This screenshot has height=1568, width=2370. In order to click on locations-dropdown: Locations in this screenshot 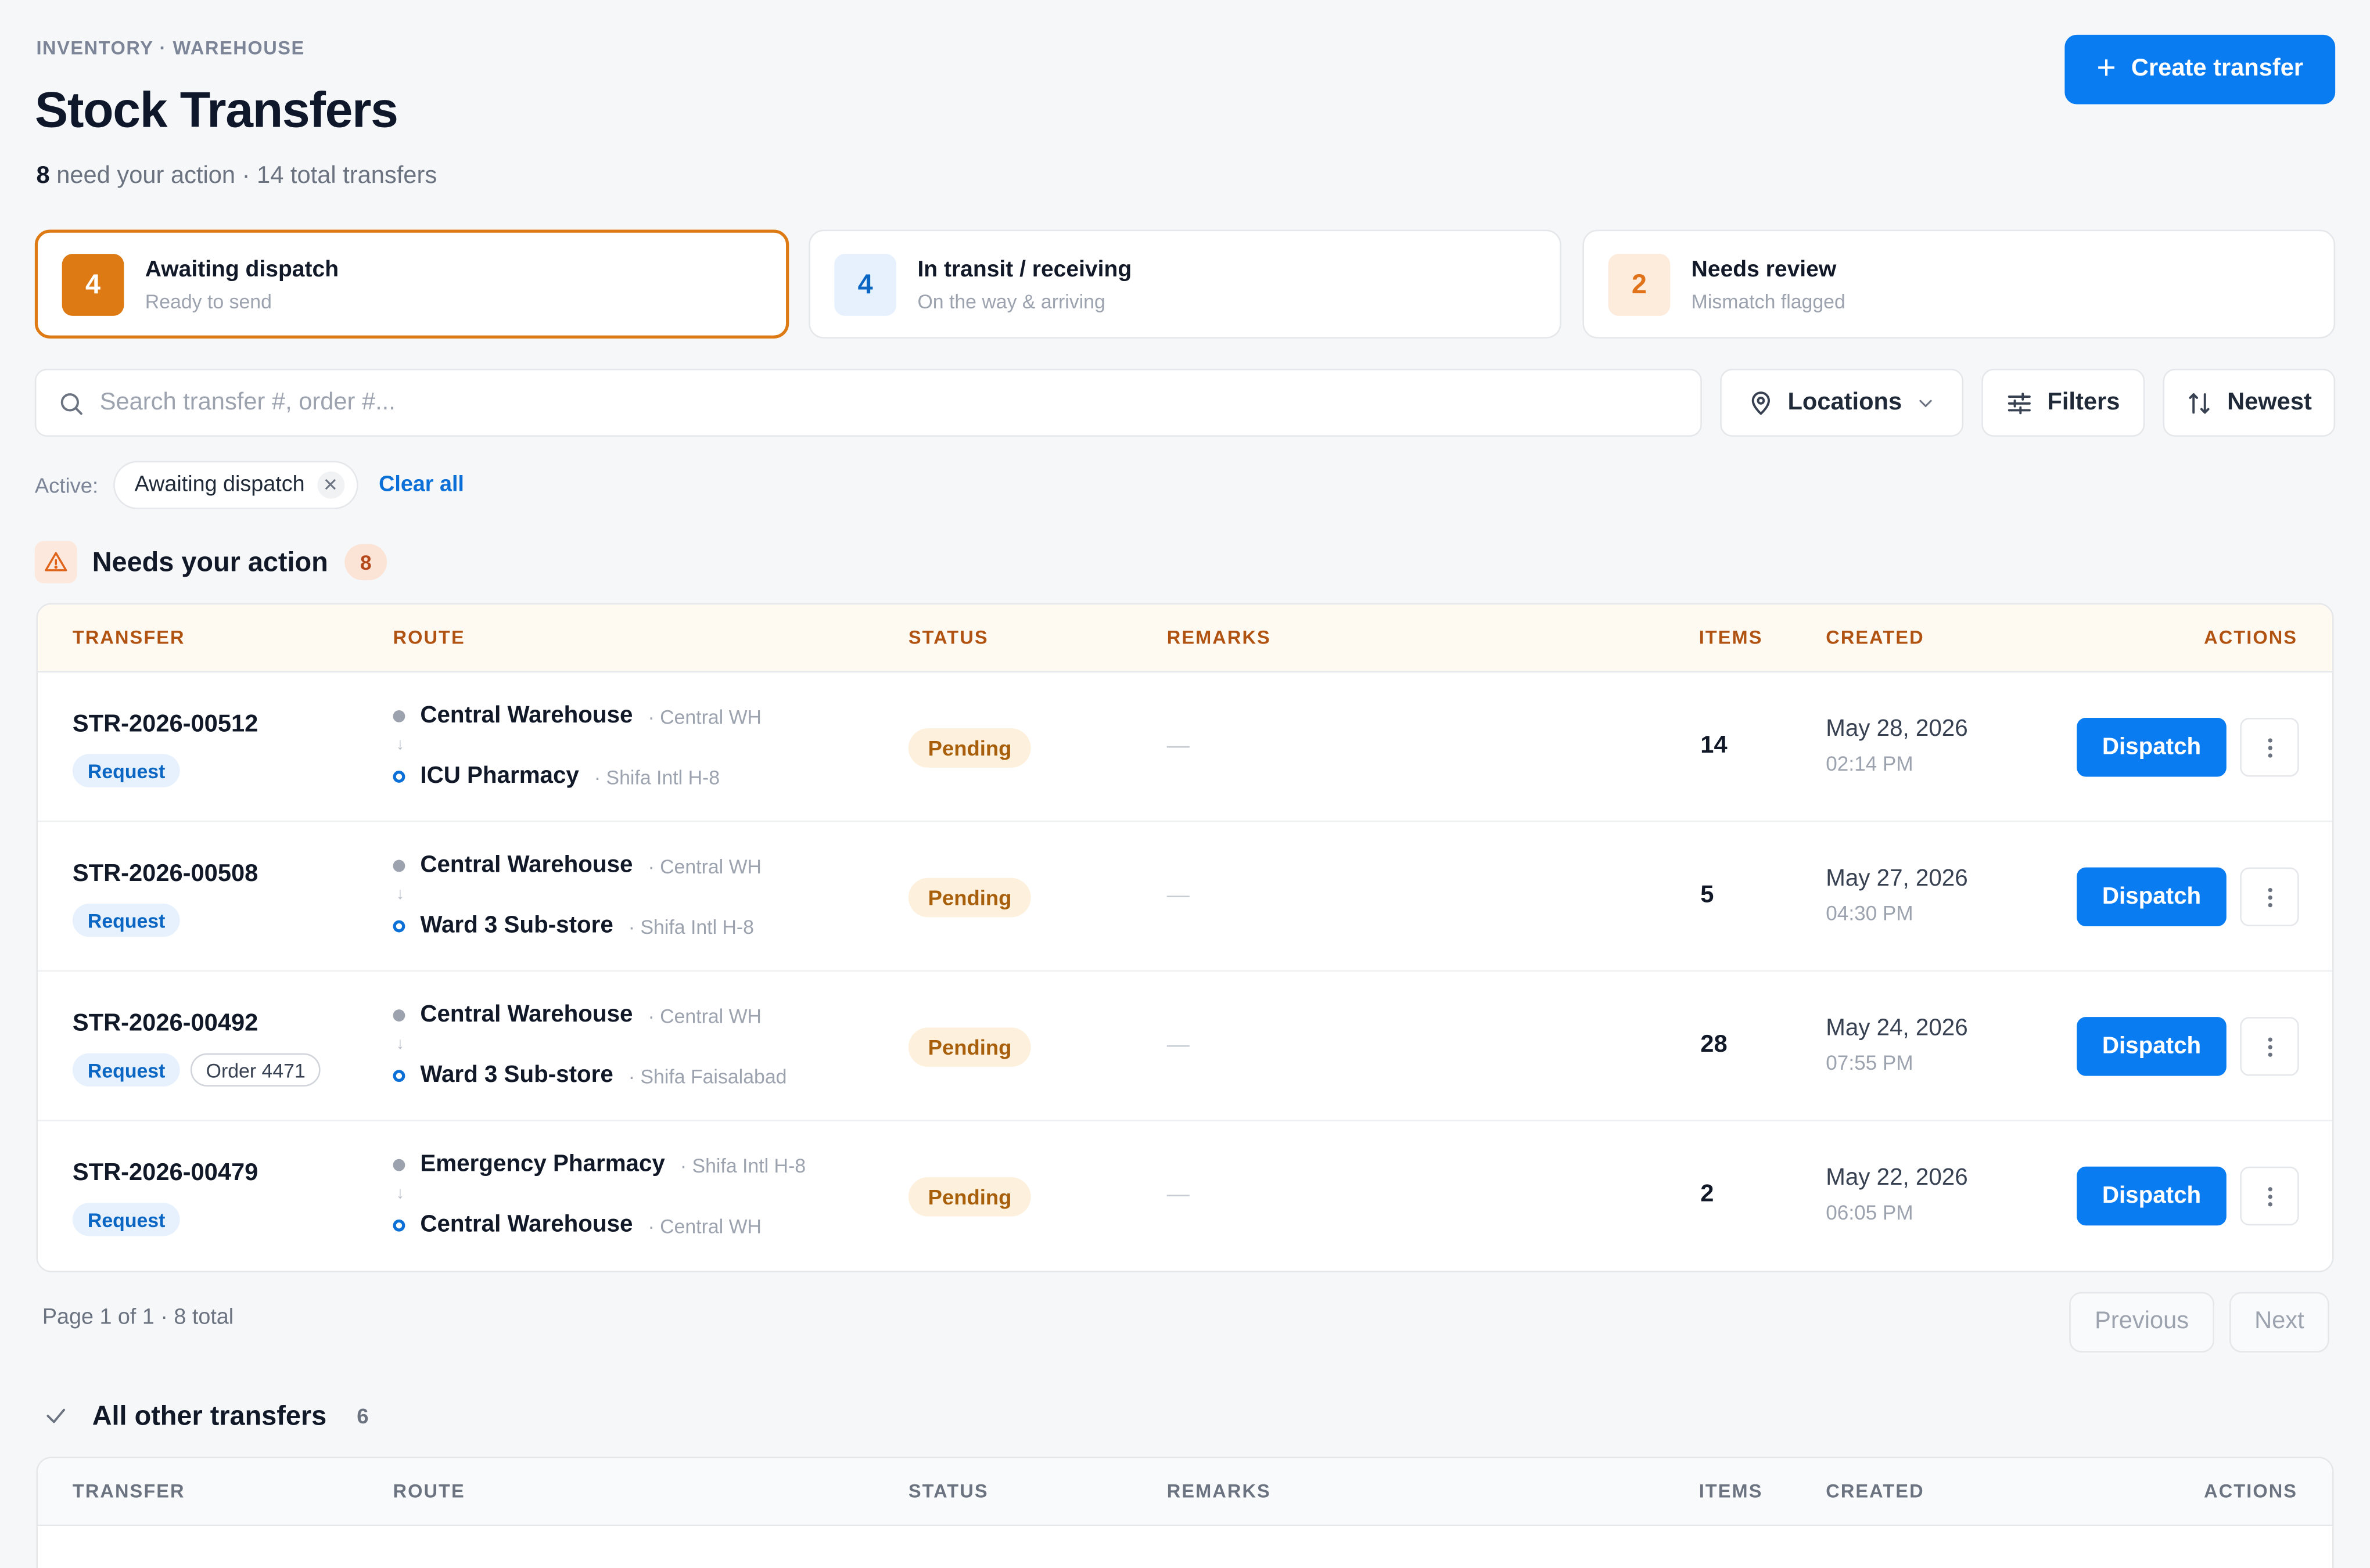, I will do `click(1842, 402)`.